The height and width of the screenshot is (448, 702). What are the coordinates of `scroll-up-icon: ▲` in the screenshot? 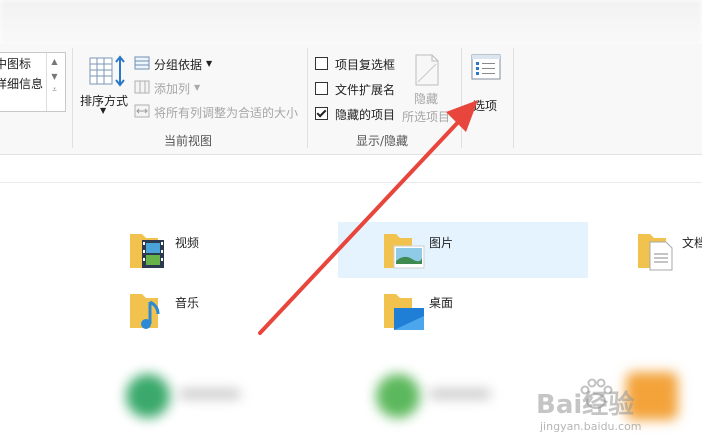 It's located at (54, 61).